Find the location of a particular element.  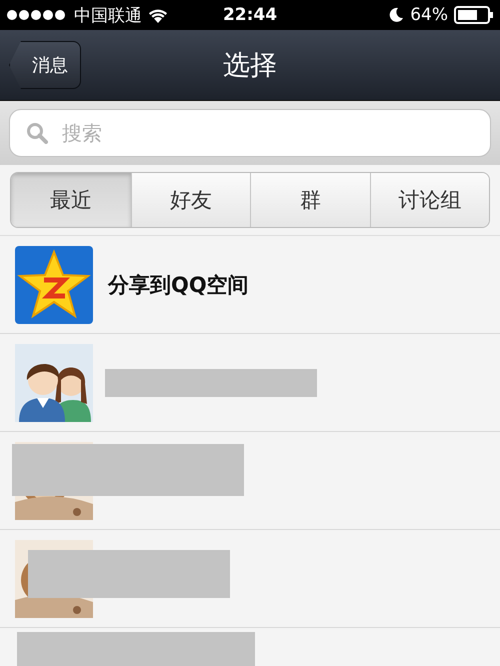

screen-title: 选择 is located at coordinates (250, 66).